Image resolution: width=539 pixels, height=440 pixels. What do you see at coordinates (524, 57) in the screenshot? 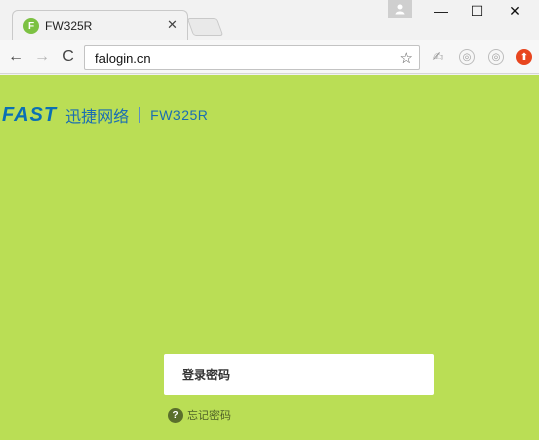
I see `extension-update-icon: ⬆` at bounding box center [524, 57].